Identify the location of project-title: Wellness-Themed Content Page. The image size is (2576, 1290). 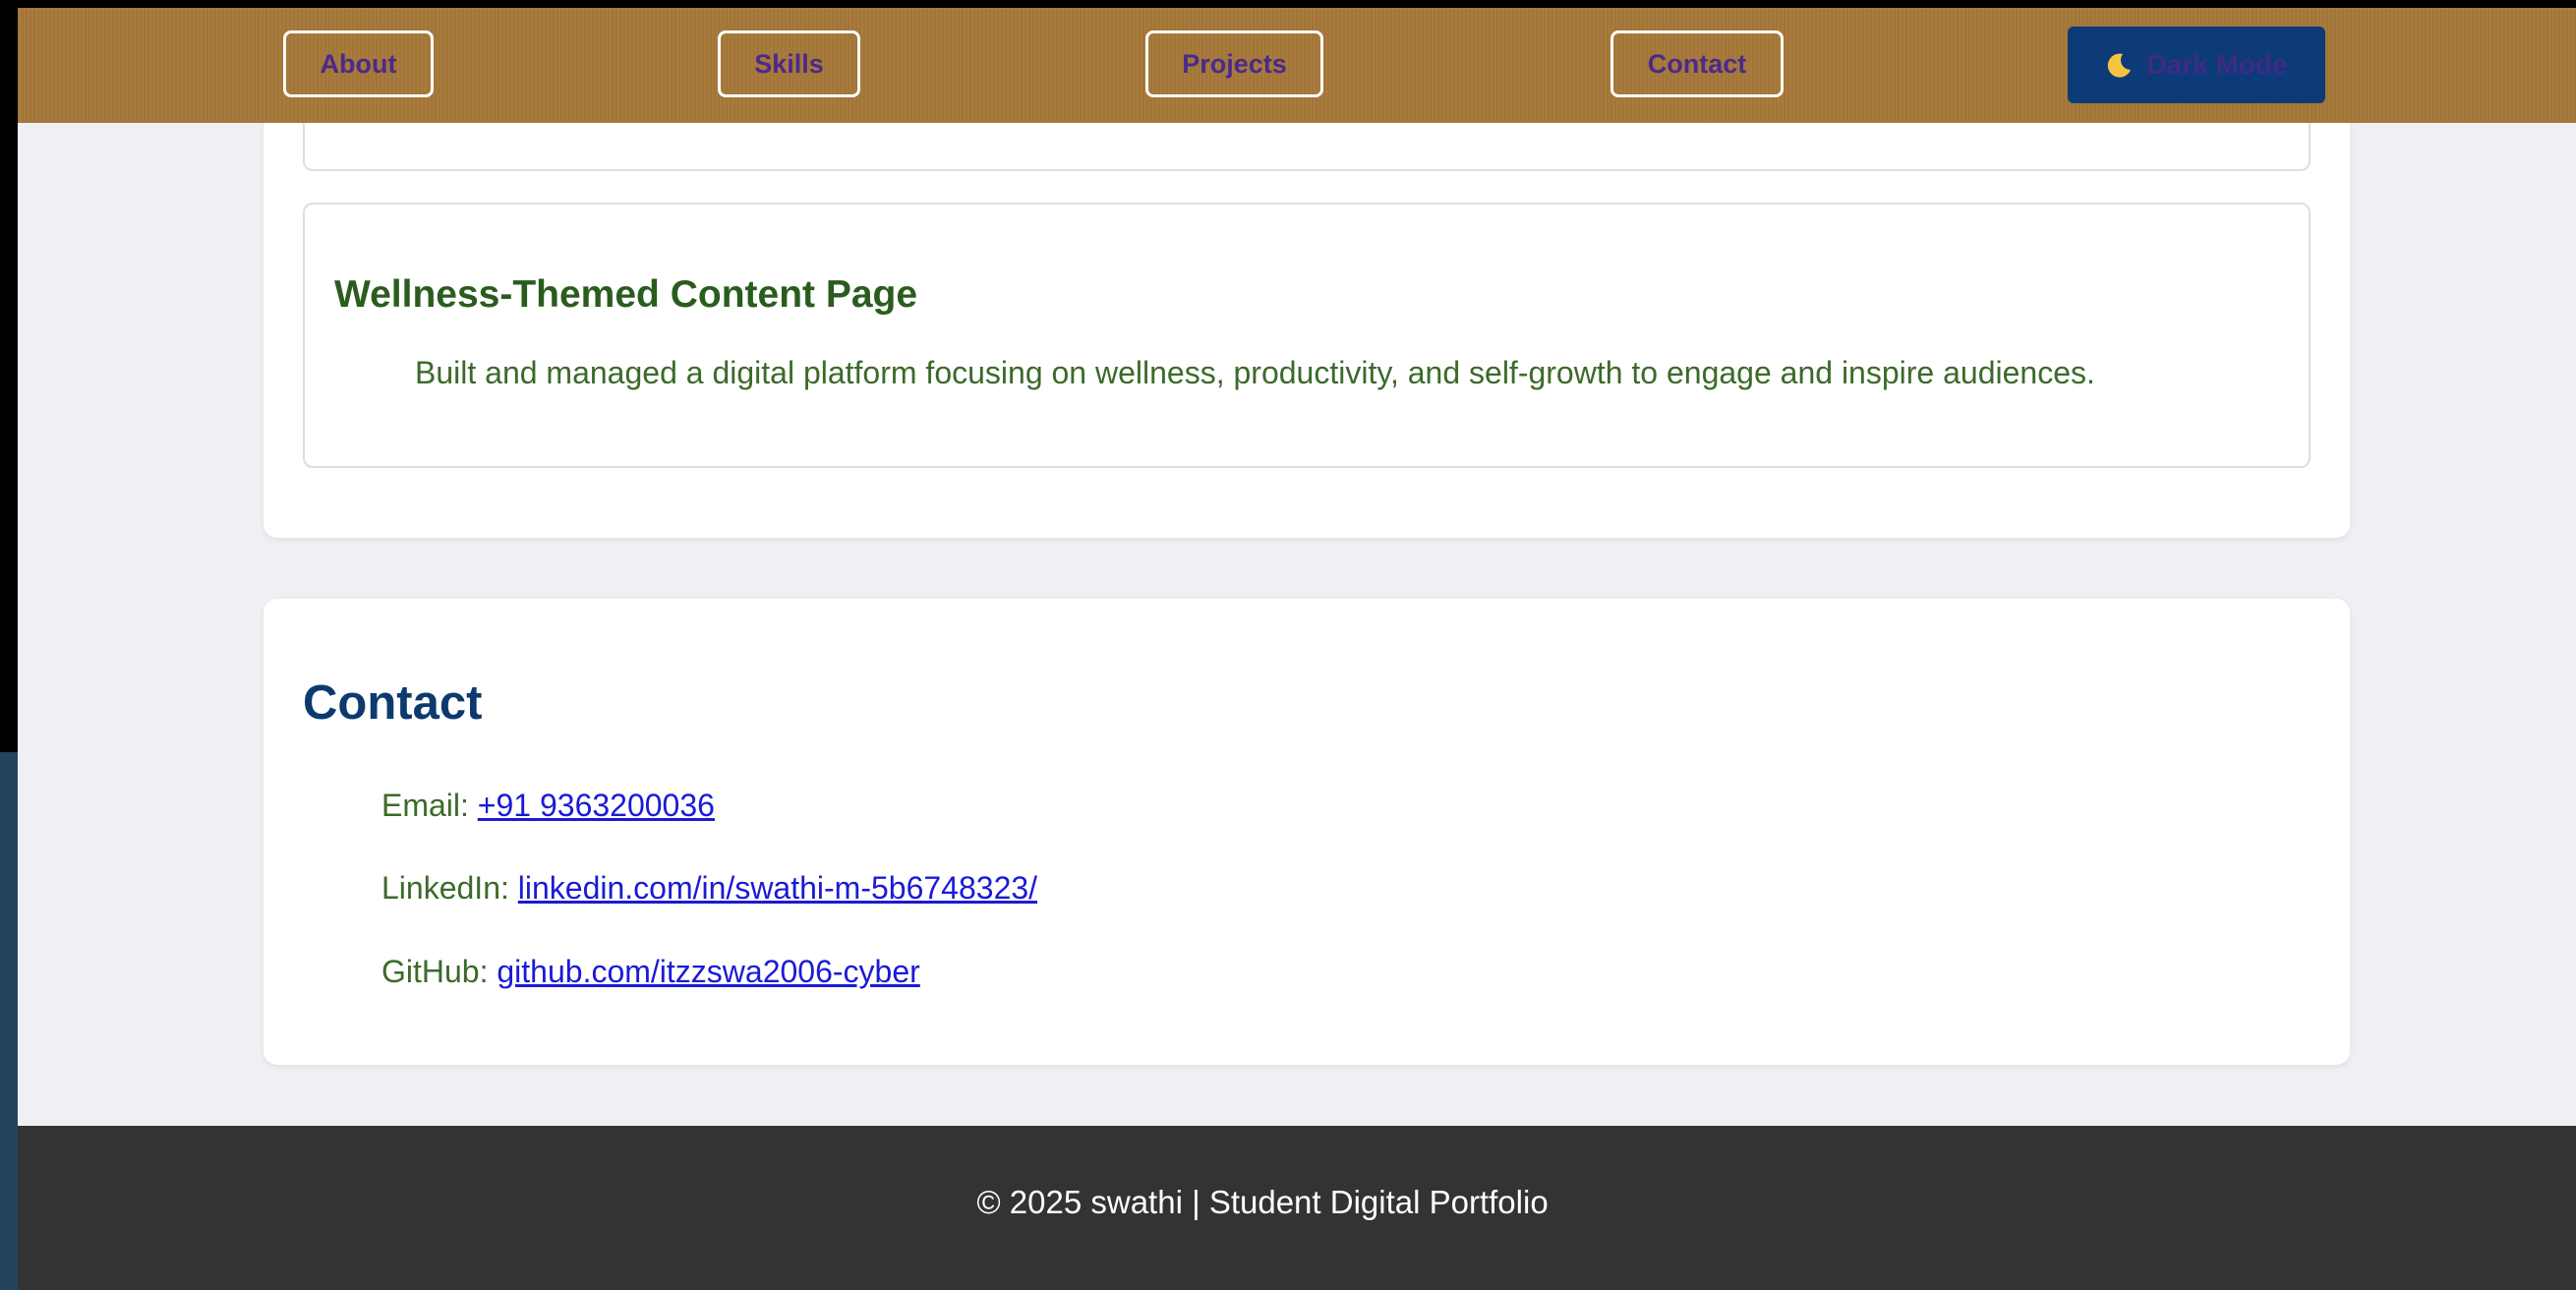
(626, 294).